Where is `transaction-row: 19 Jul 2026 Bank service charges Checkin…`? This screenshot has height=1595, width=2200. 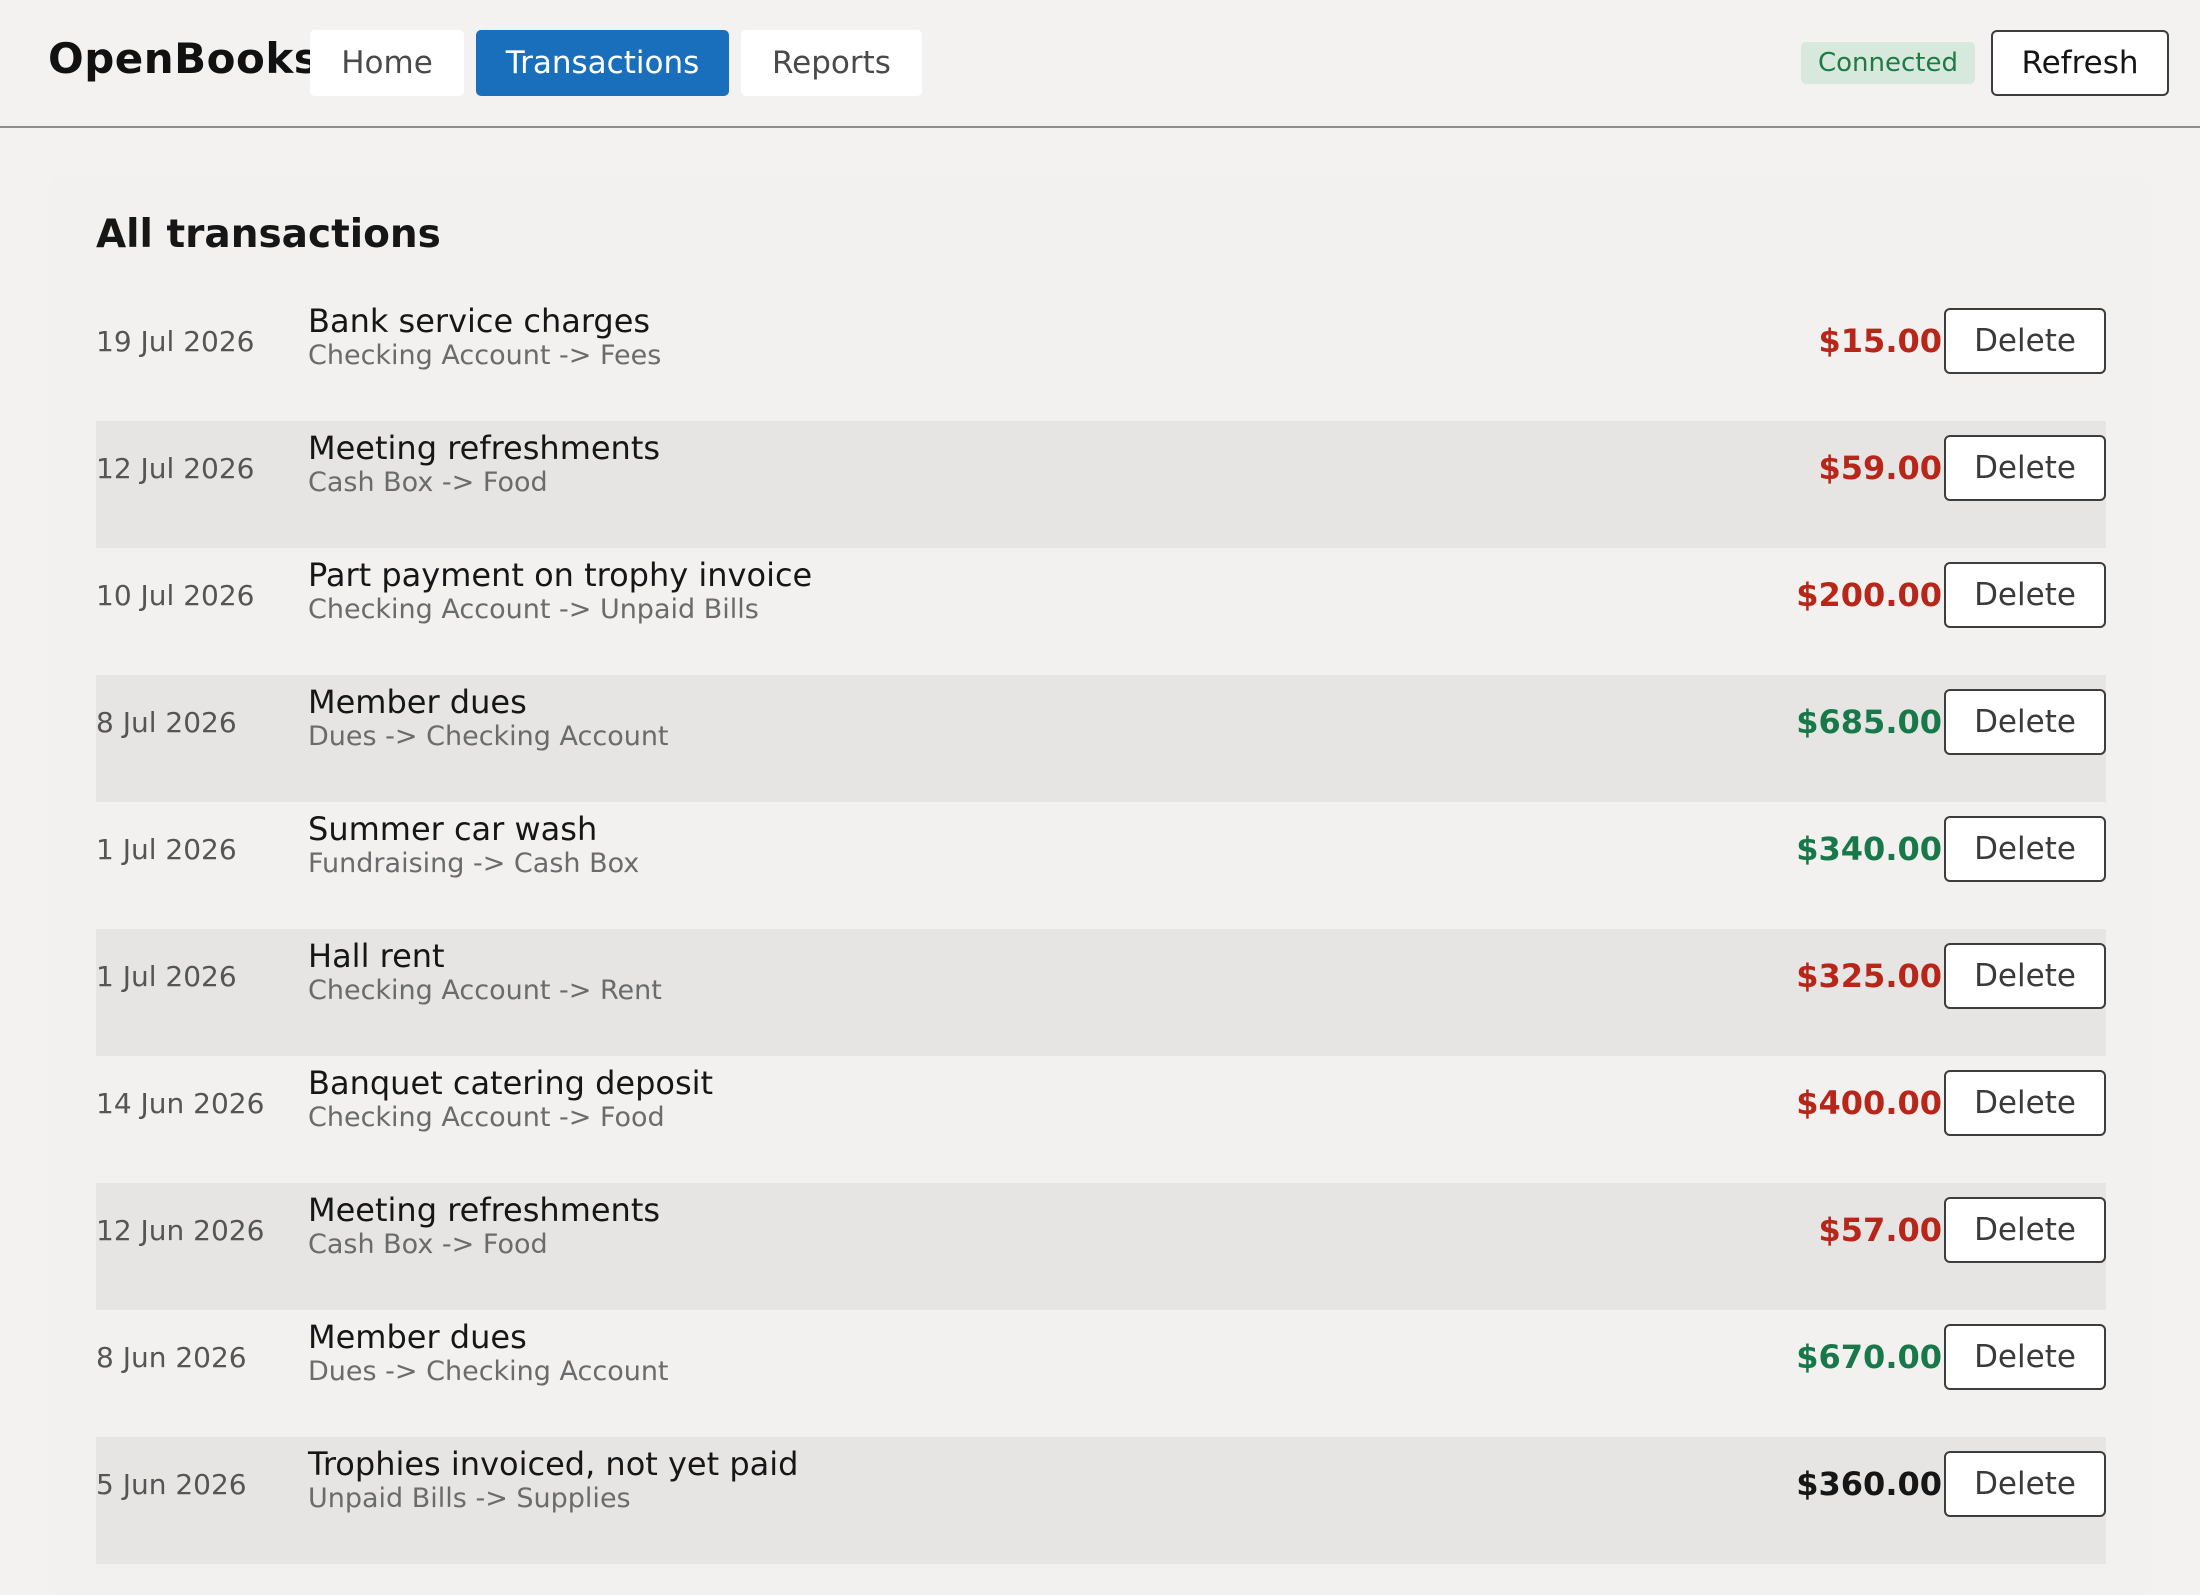
transaction-row: 19 Jul 2026 Bank service charges Checkin… is located at coordinates (1101, 357).